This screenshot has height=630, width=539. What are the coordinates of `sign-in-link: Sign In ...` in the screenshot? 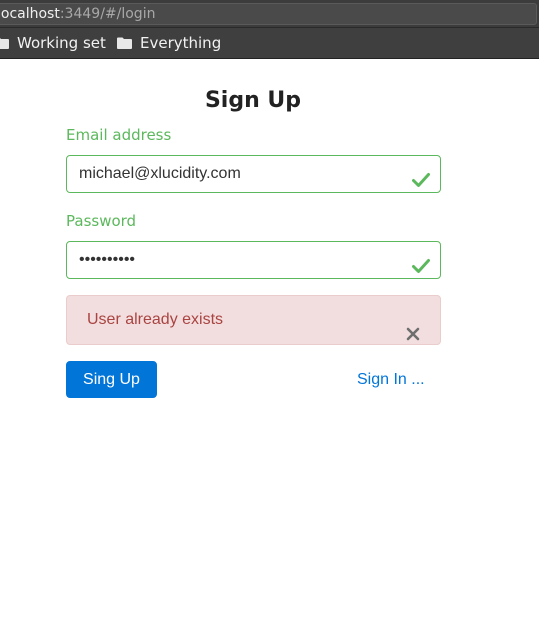 It's located at (391, 379).